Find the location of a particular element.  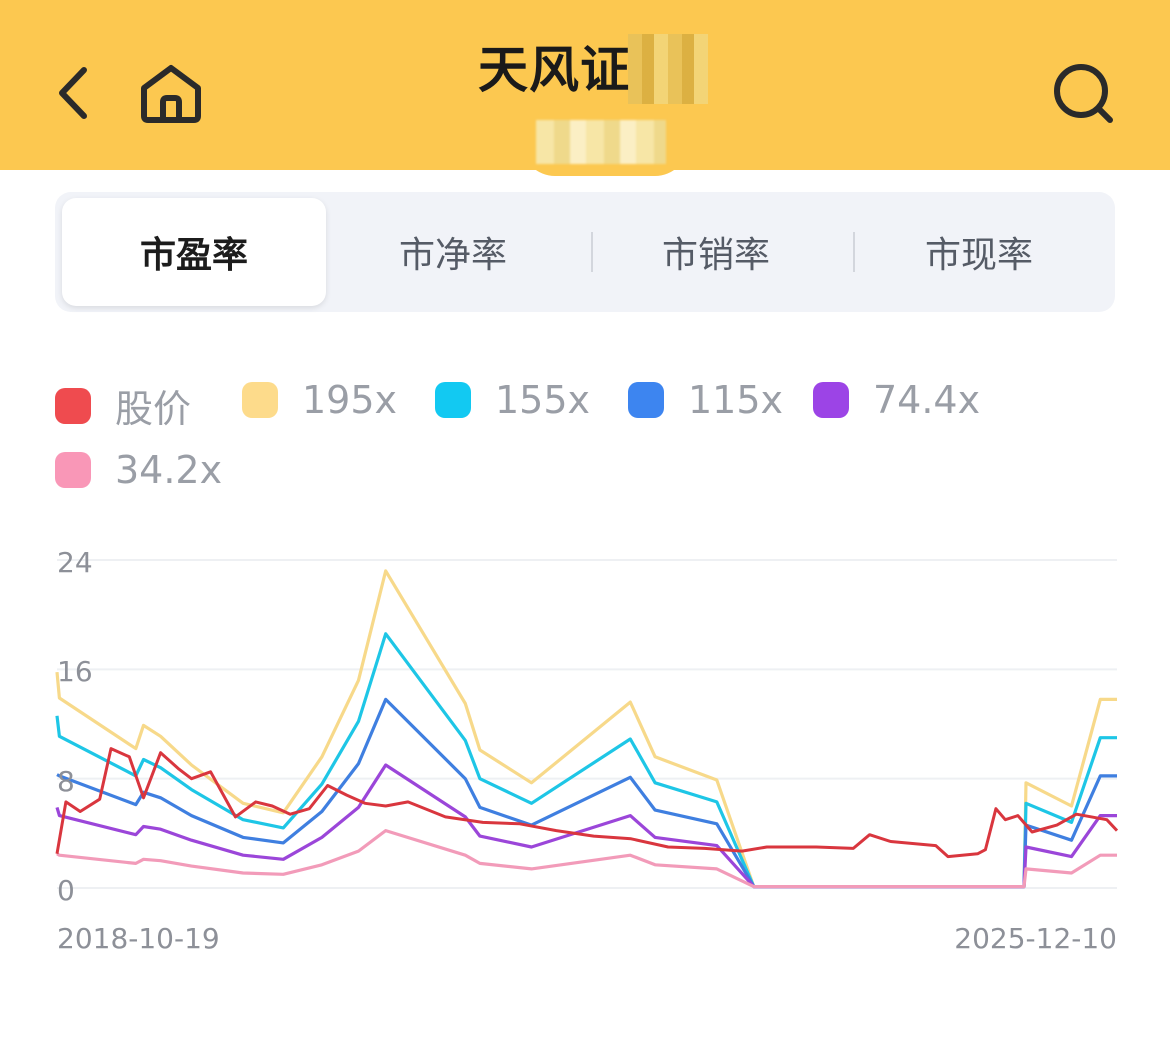

legend-item-195x: 195x is located at coordinates (319, 400).